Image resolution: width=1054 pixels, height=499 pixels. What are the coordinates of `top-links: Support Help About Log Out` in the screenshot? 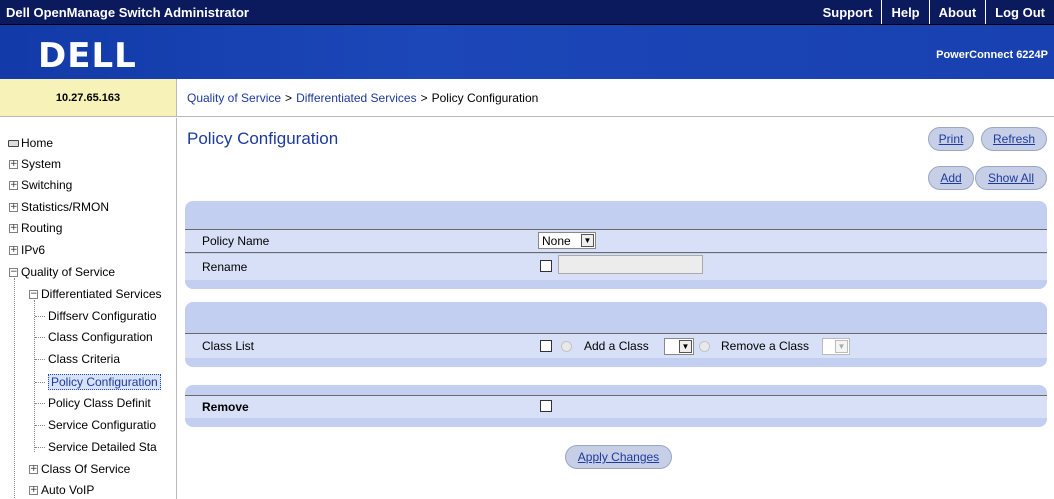 It's located at (934, 12).